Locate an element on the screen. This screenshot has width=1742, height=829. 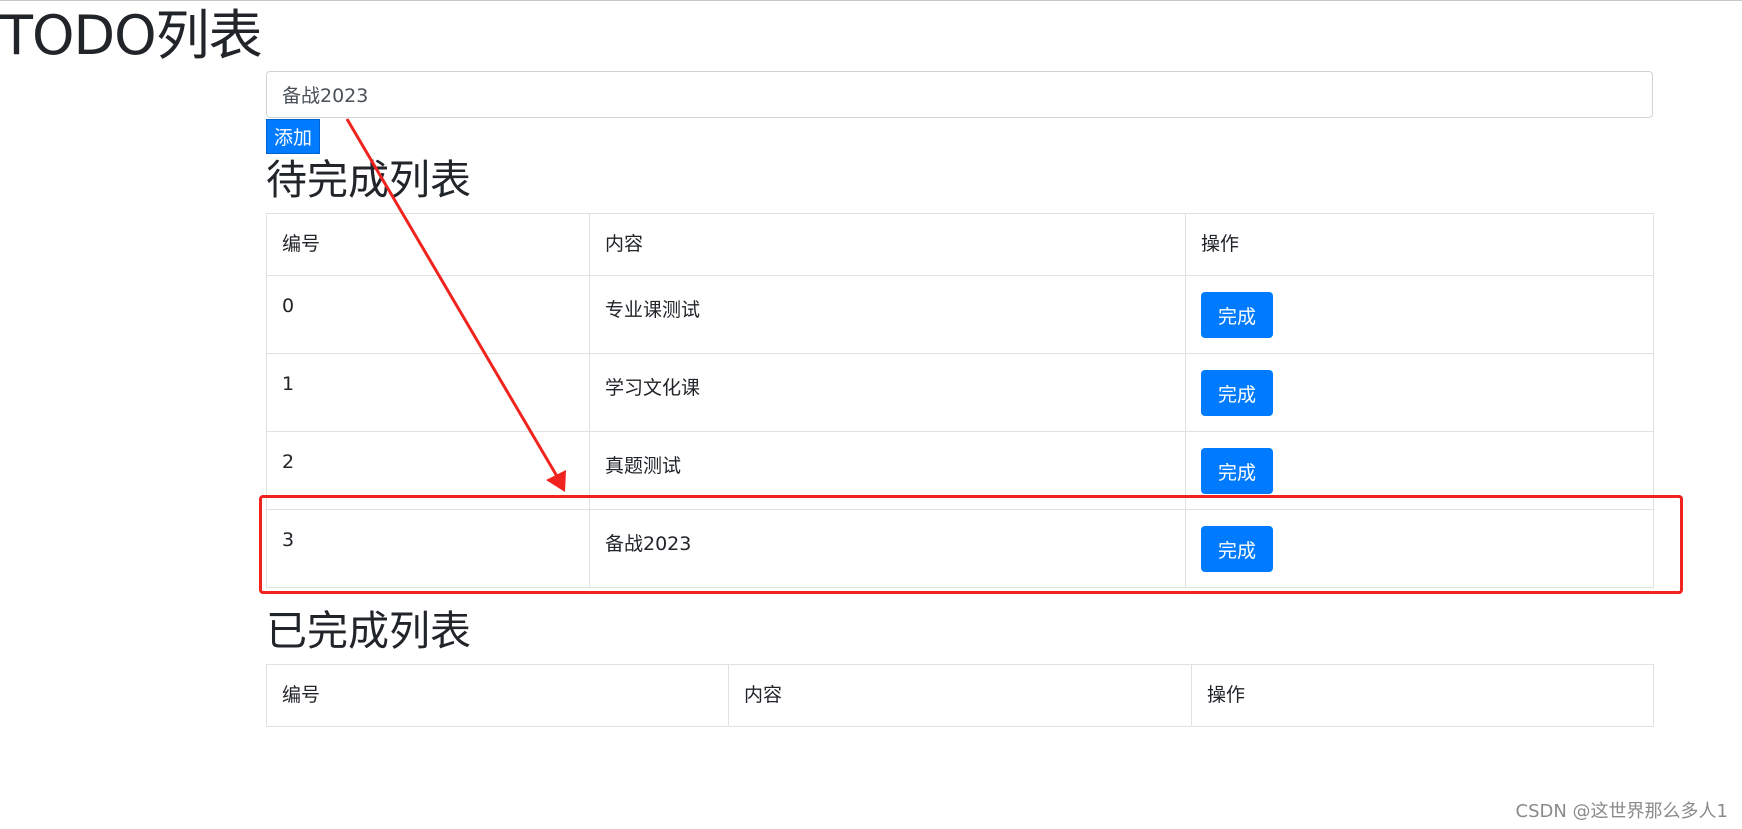
add-button: 添加 is located at coordinates (293, 136).